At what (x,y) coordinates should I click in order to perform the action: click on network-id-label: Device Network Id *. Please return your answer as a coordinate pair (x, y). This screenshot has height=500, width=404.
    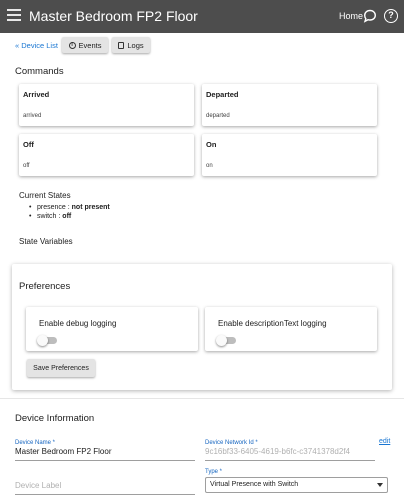
    Looking at the image, I should click on (231, 443).